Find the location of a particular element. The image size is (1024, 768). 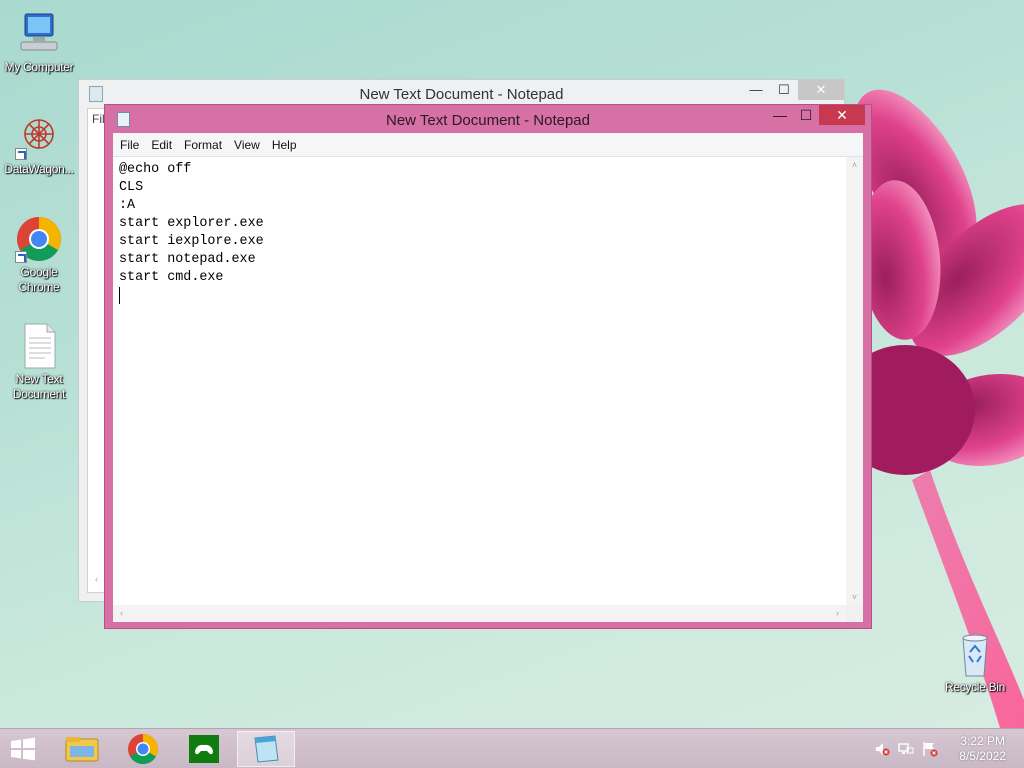

windows-start-icon is located at coordinates (23, 749).